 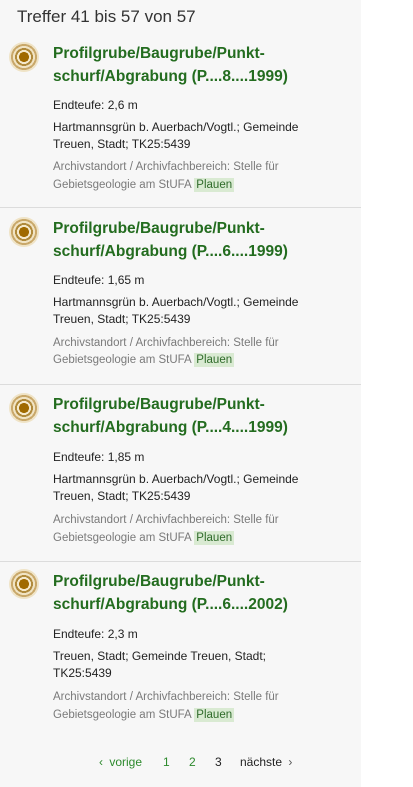 What do you see at coordinates (99, 280) in the screenshot?
I see `result-depth: Endteufe: 1,65 m` at bounding box center [99, 280].